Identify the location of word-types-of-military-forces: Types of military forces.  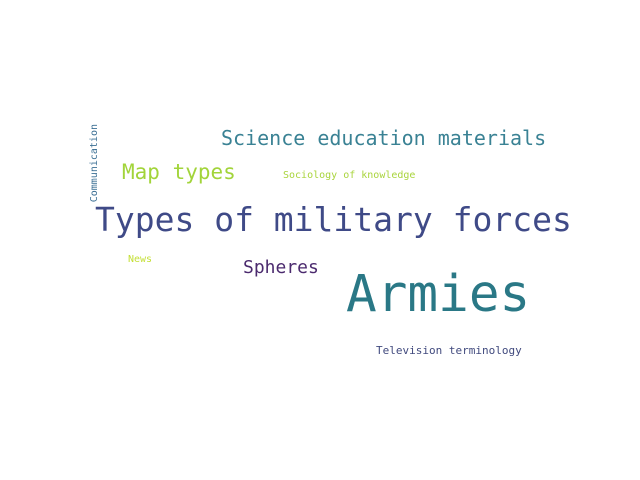
(333, 219).